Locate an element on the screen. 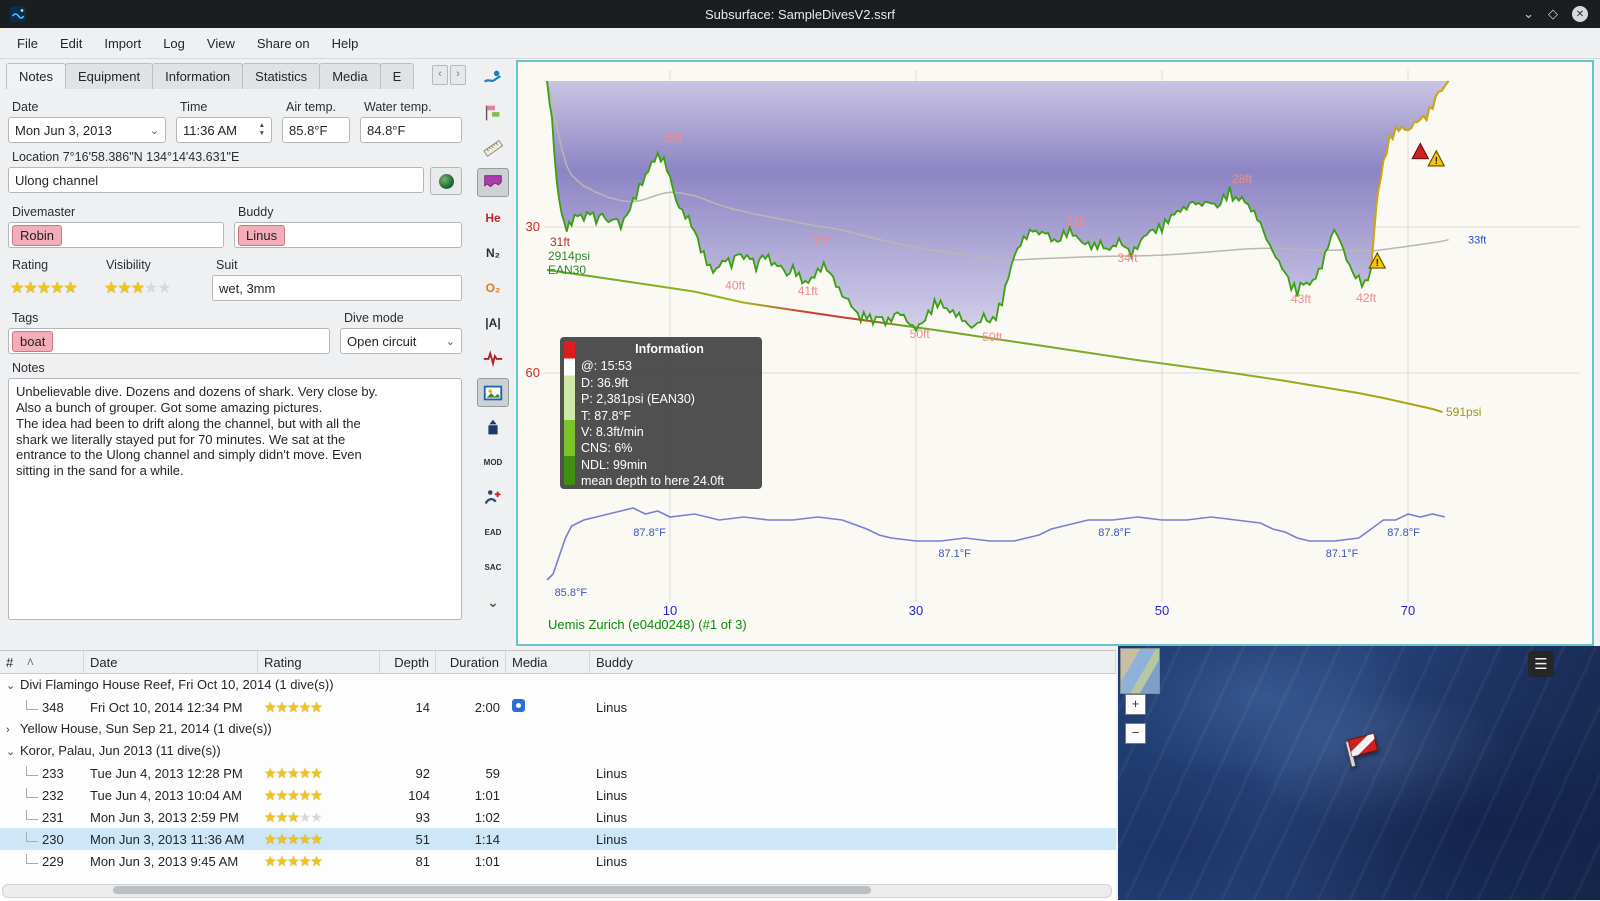  tissues-icon: |A| is located at coordinates (493, 322).